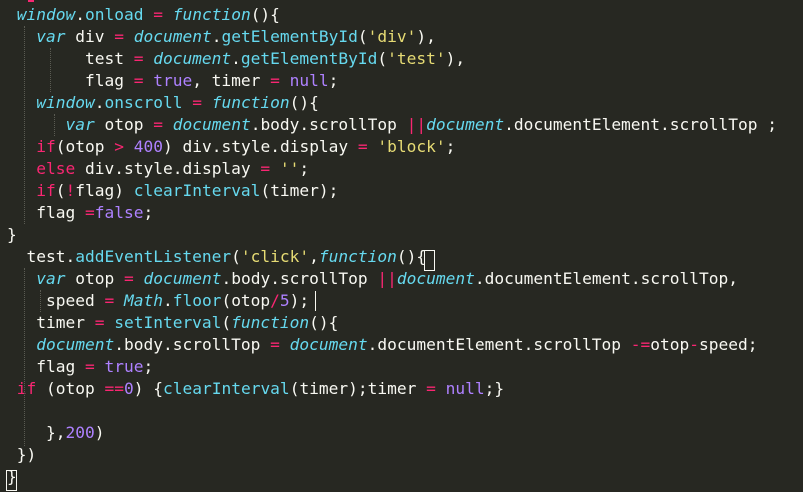  I want to click on code-token: test, so click(70, 58).